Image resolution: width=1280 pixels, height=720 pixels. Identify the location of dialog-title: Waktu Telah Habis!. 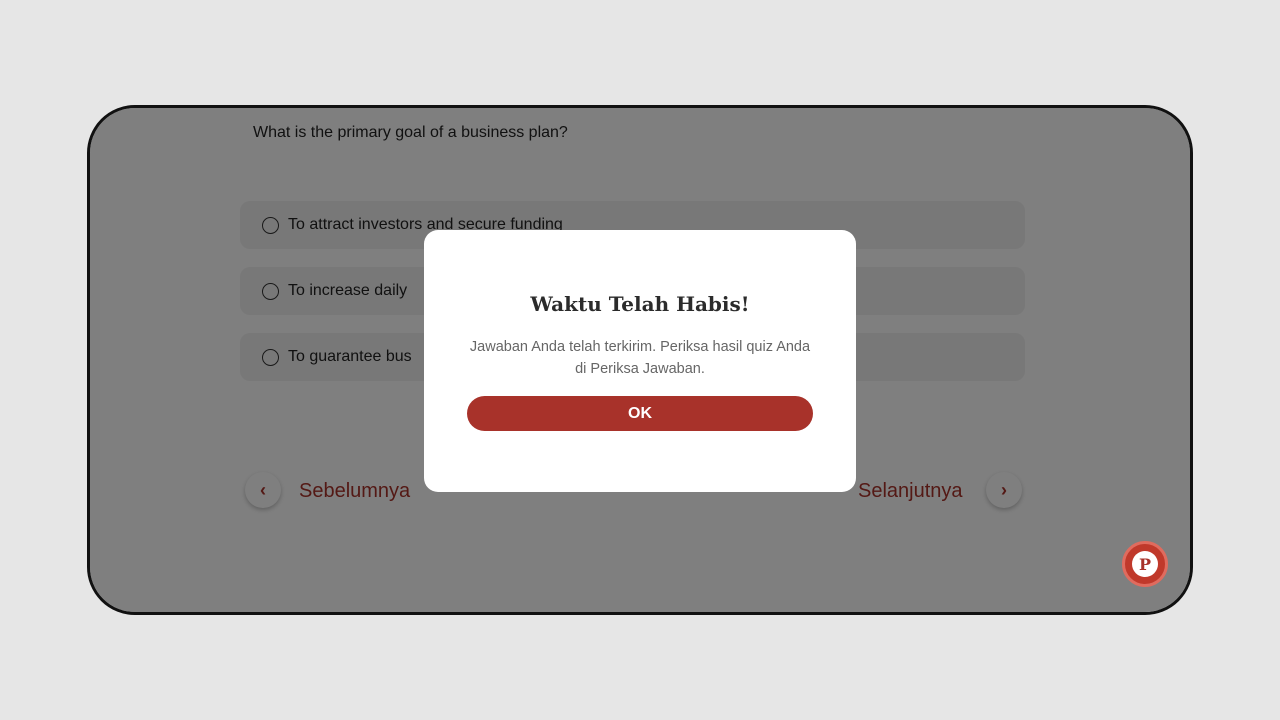
(640, 304).